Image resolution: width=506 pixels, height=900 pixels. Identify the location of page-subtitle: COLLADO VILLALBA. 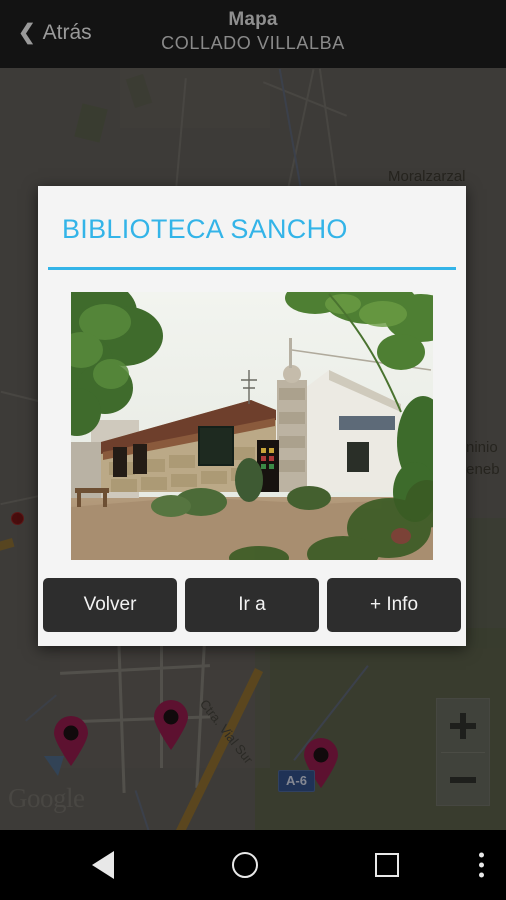
(253, 42).